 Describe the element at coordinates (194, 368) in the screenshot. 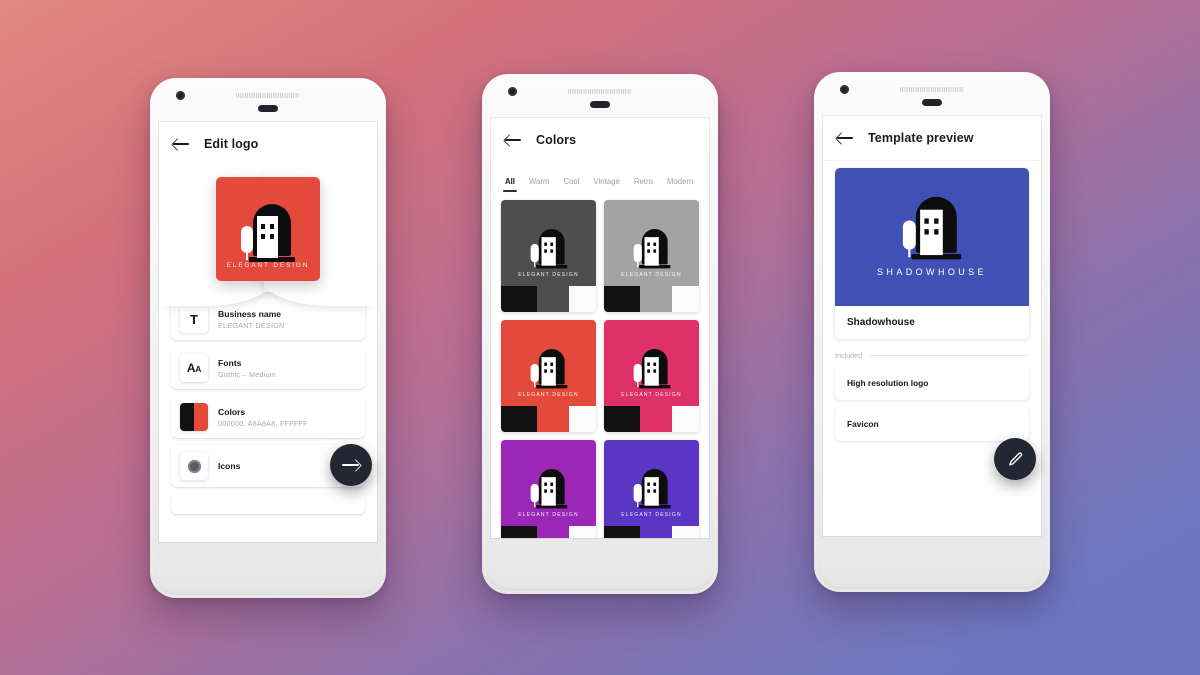

I see `font-tile-icon: AA` at that location.